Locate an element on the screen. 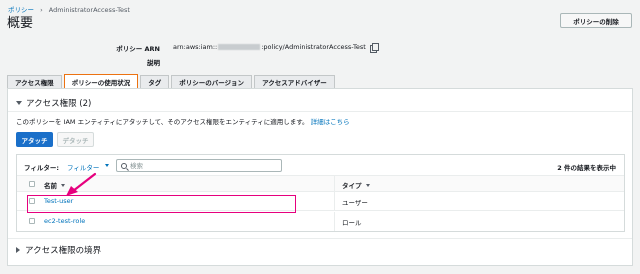 This screenshot has width=640, height=274. filter-dropdown: フィルター is located at coordinates (83, 167).